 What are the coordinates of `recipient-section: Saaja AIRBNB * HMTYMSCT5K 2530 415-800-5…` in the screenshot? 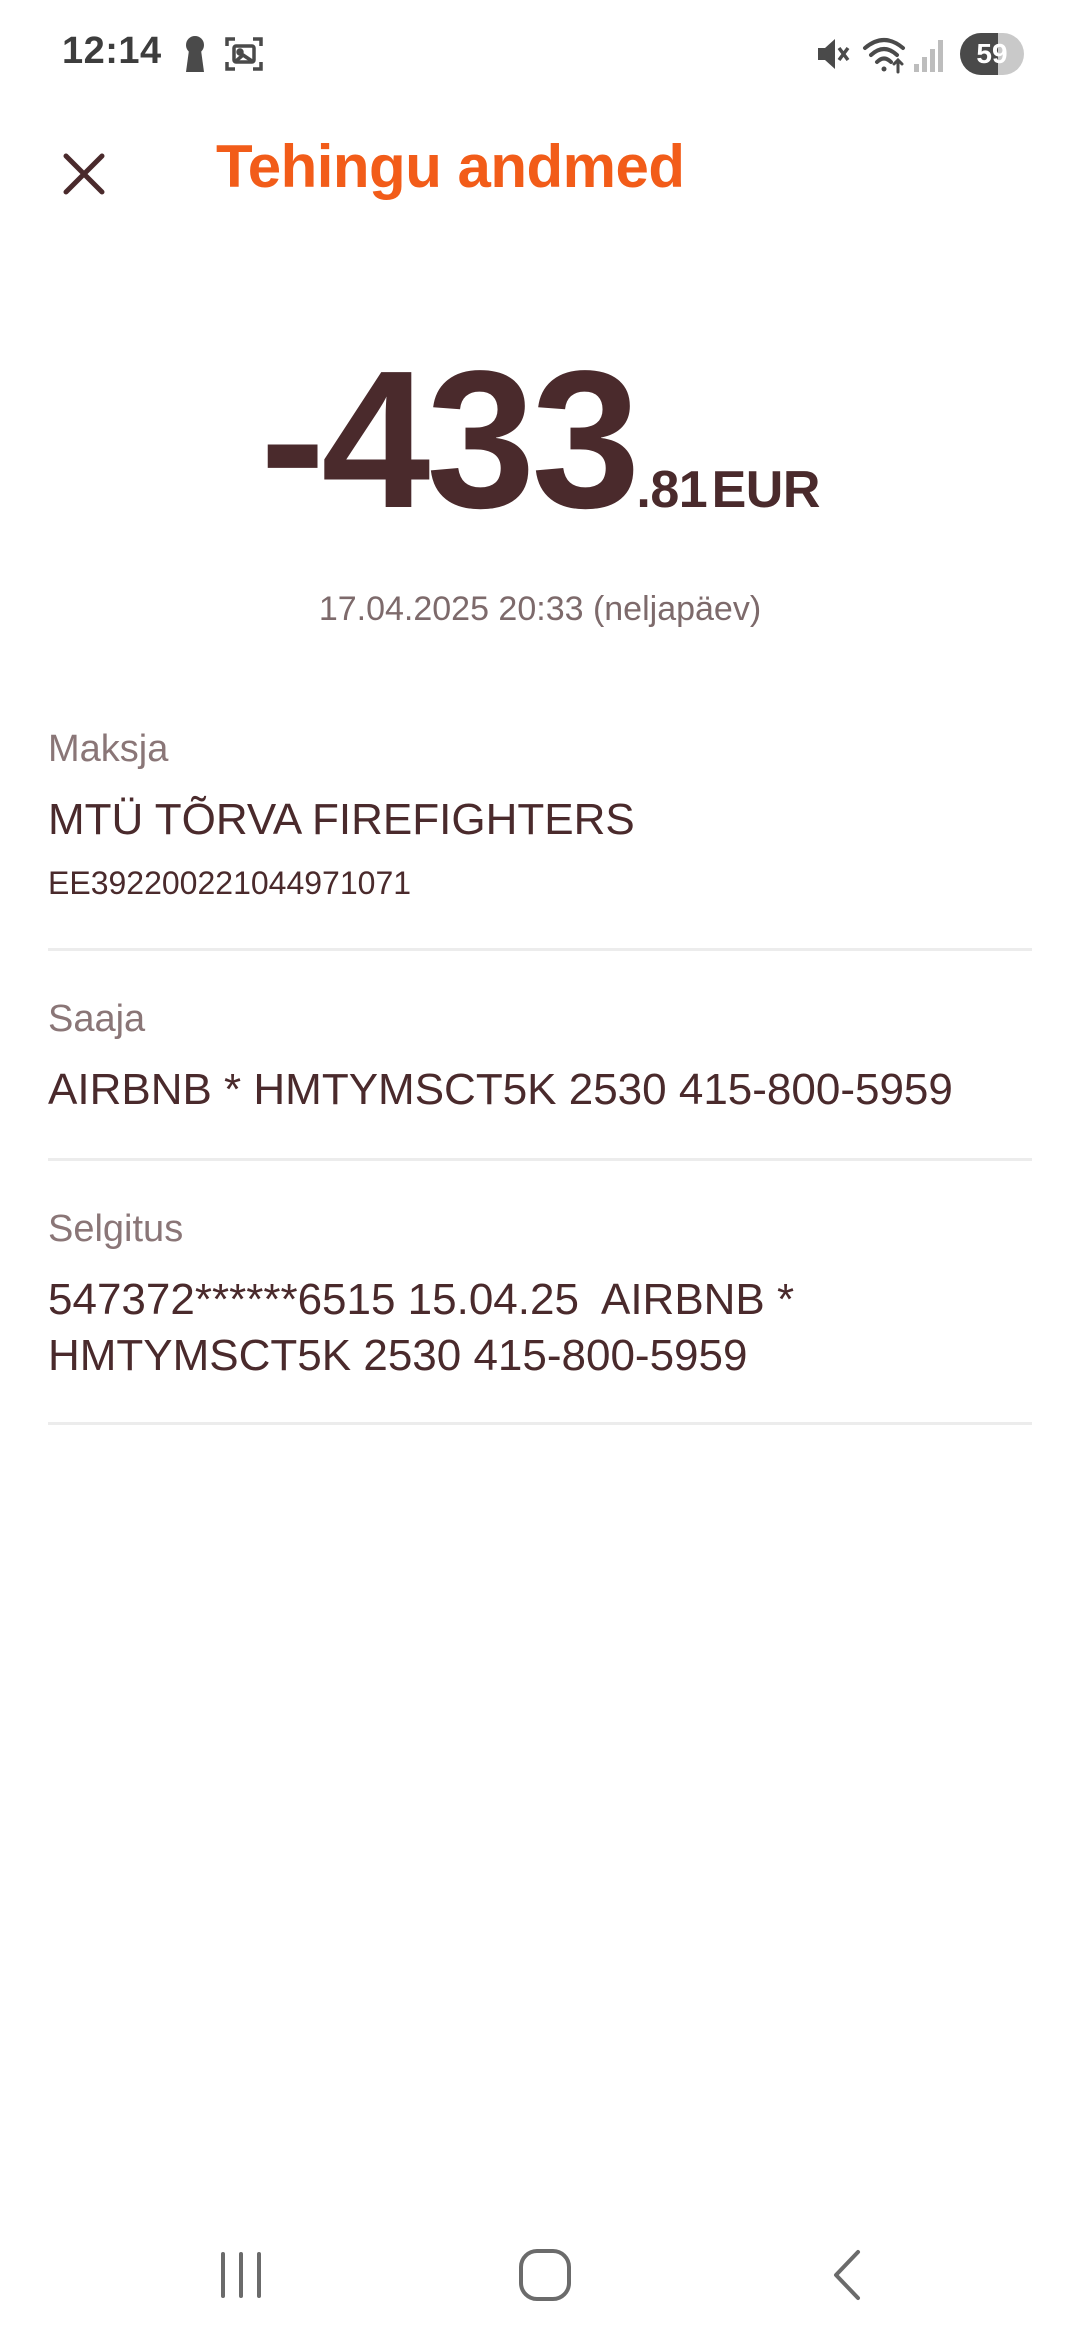 It's located at (540, 1075).